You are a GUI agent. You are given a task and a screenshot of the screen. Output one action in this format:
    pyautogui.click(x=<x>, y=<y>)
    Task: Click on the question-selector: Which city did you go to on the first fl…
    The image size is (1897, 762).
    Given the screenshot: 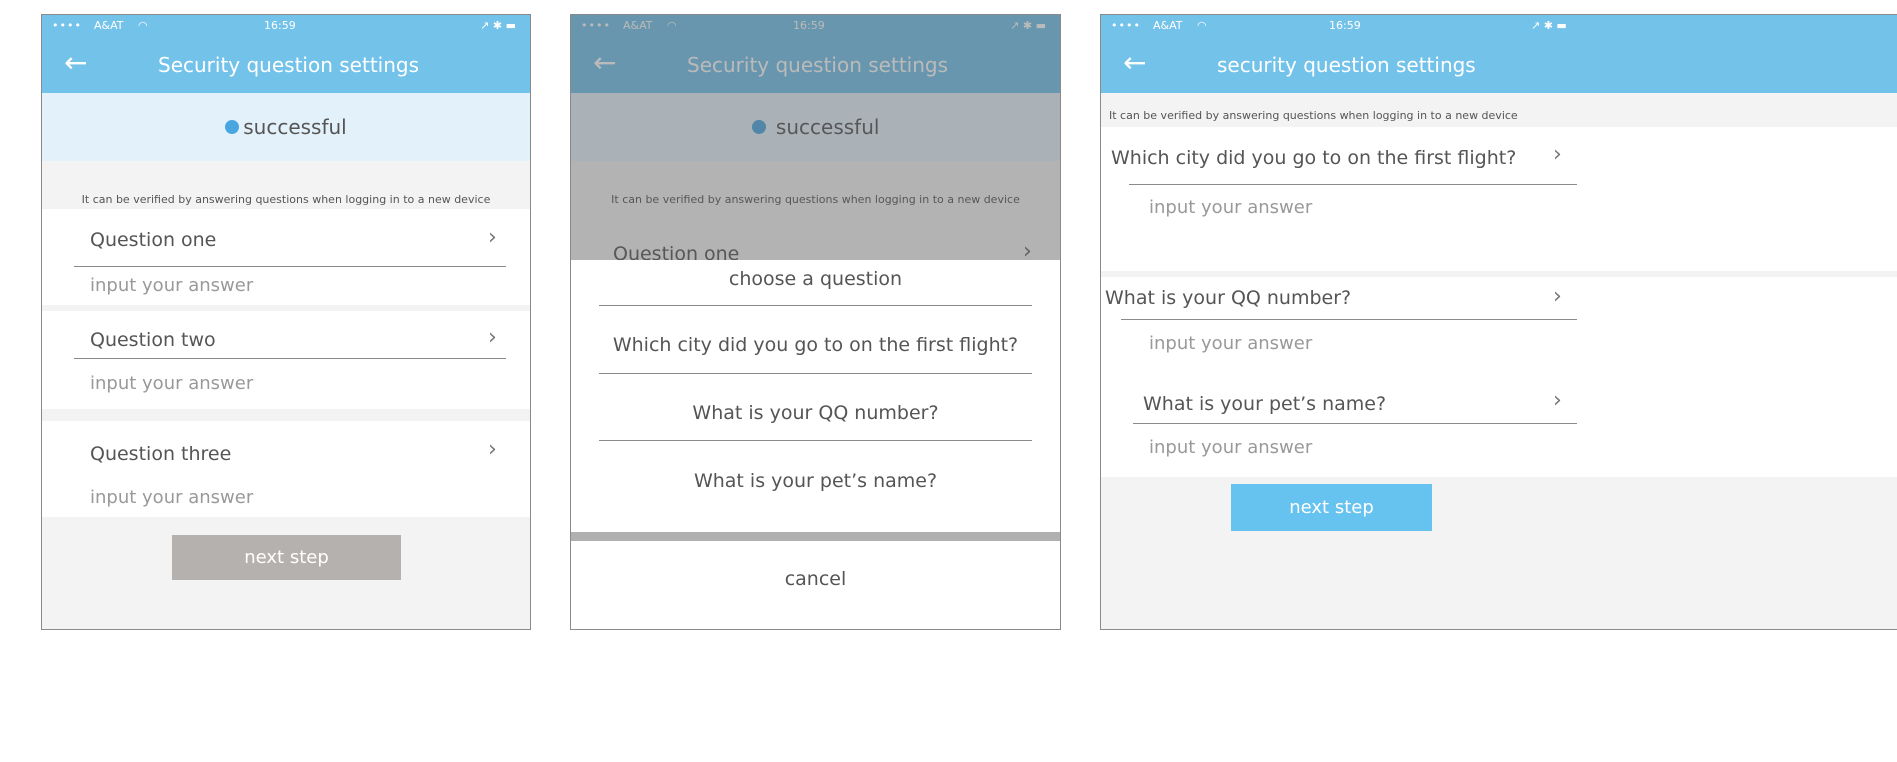 What is the action you would take?
    pyautogui.click(x=1313, y=158)
    